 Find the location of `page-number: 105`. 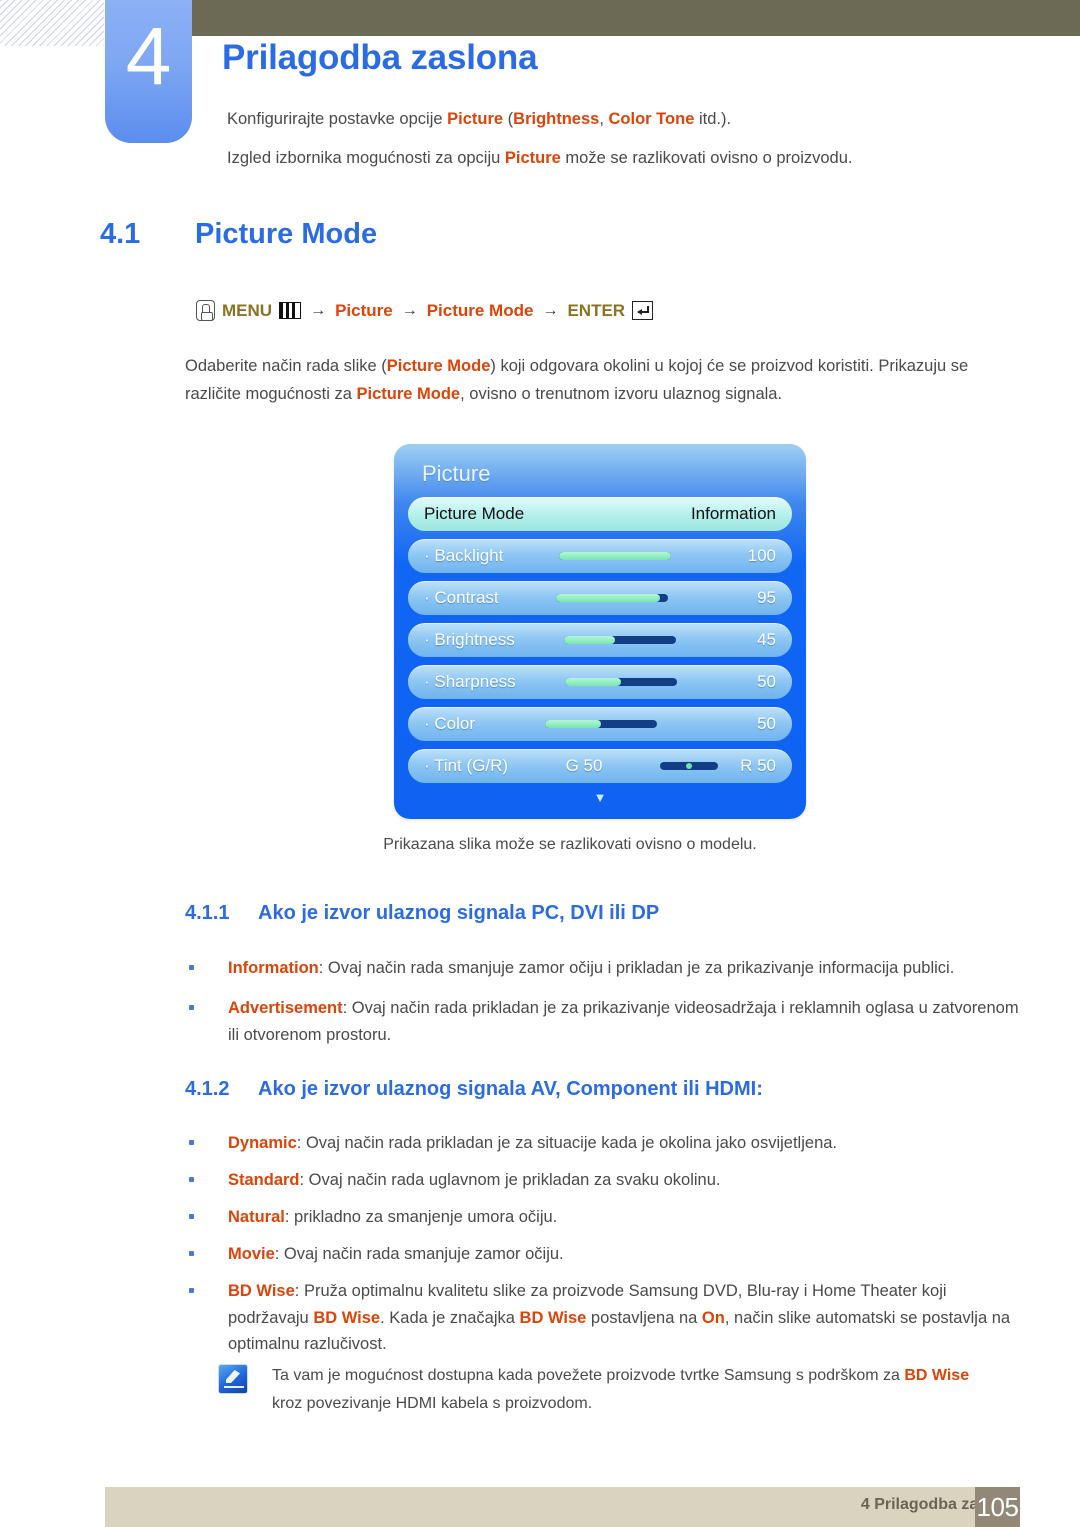

page-number: 105 is located at coordinates (997, 1507).